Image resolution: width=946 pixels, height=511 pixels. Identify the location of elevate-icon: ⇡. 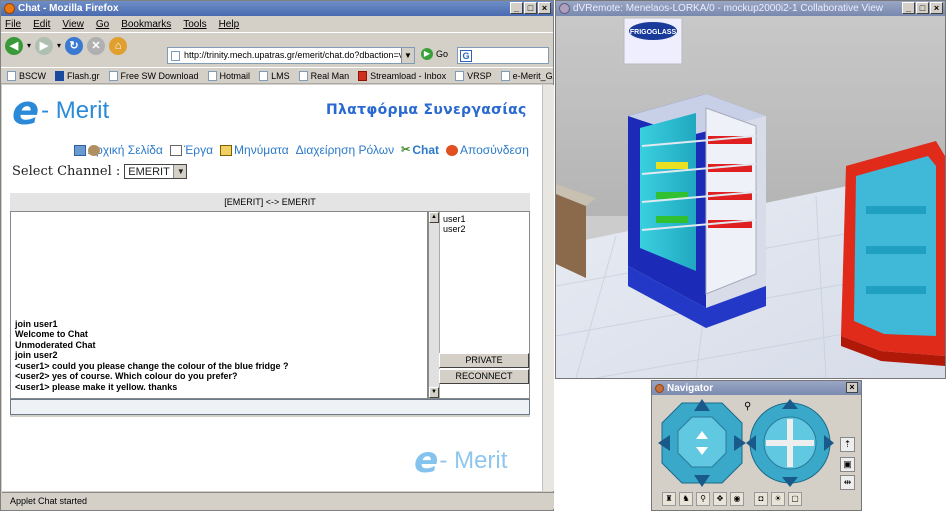
(847, 444).